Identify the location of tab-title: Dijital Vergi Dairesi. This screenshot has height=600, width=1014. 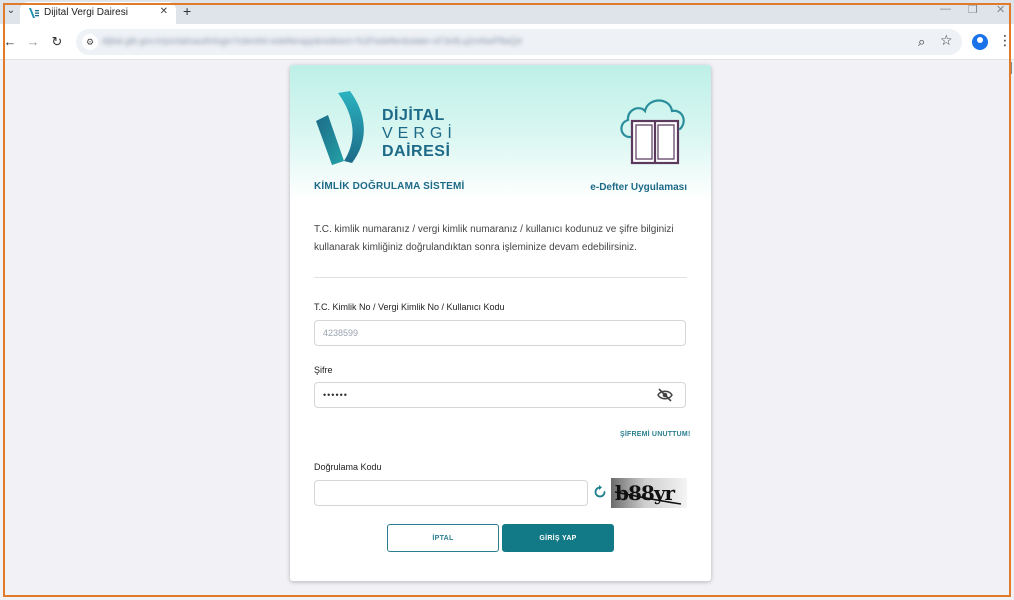
(86, 12).